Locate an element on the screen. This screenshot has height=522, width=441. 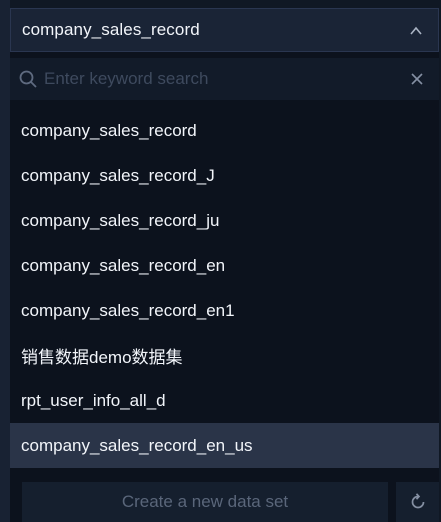
refresh-button is located at coordinates (417, 502).